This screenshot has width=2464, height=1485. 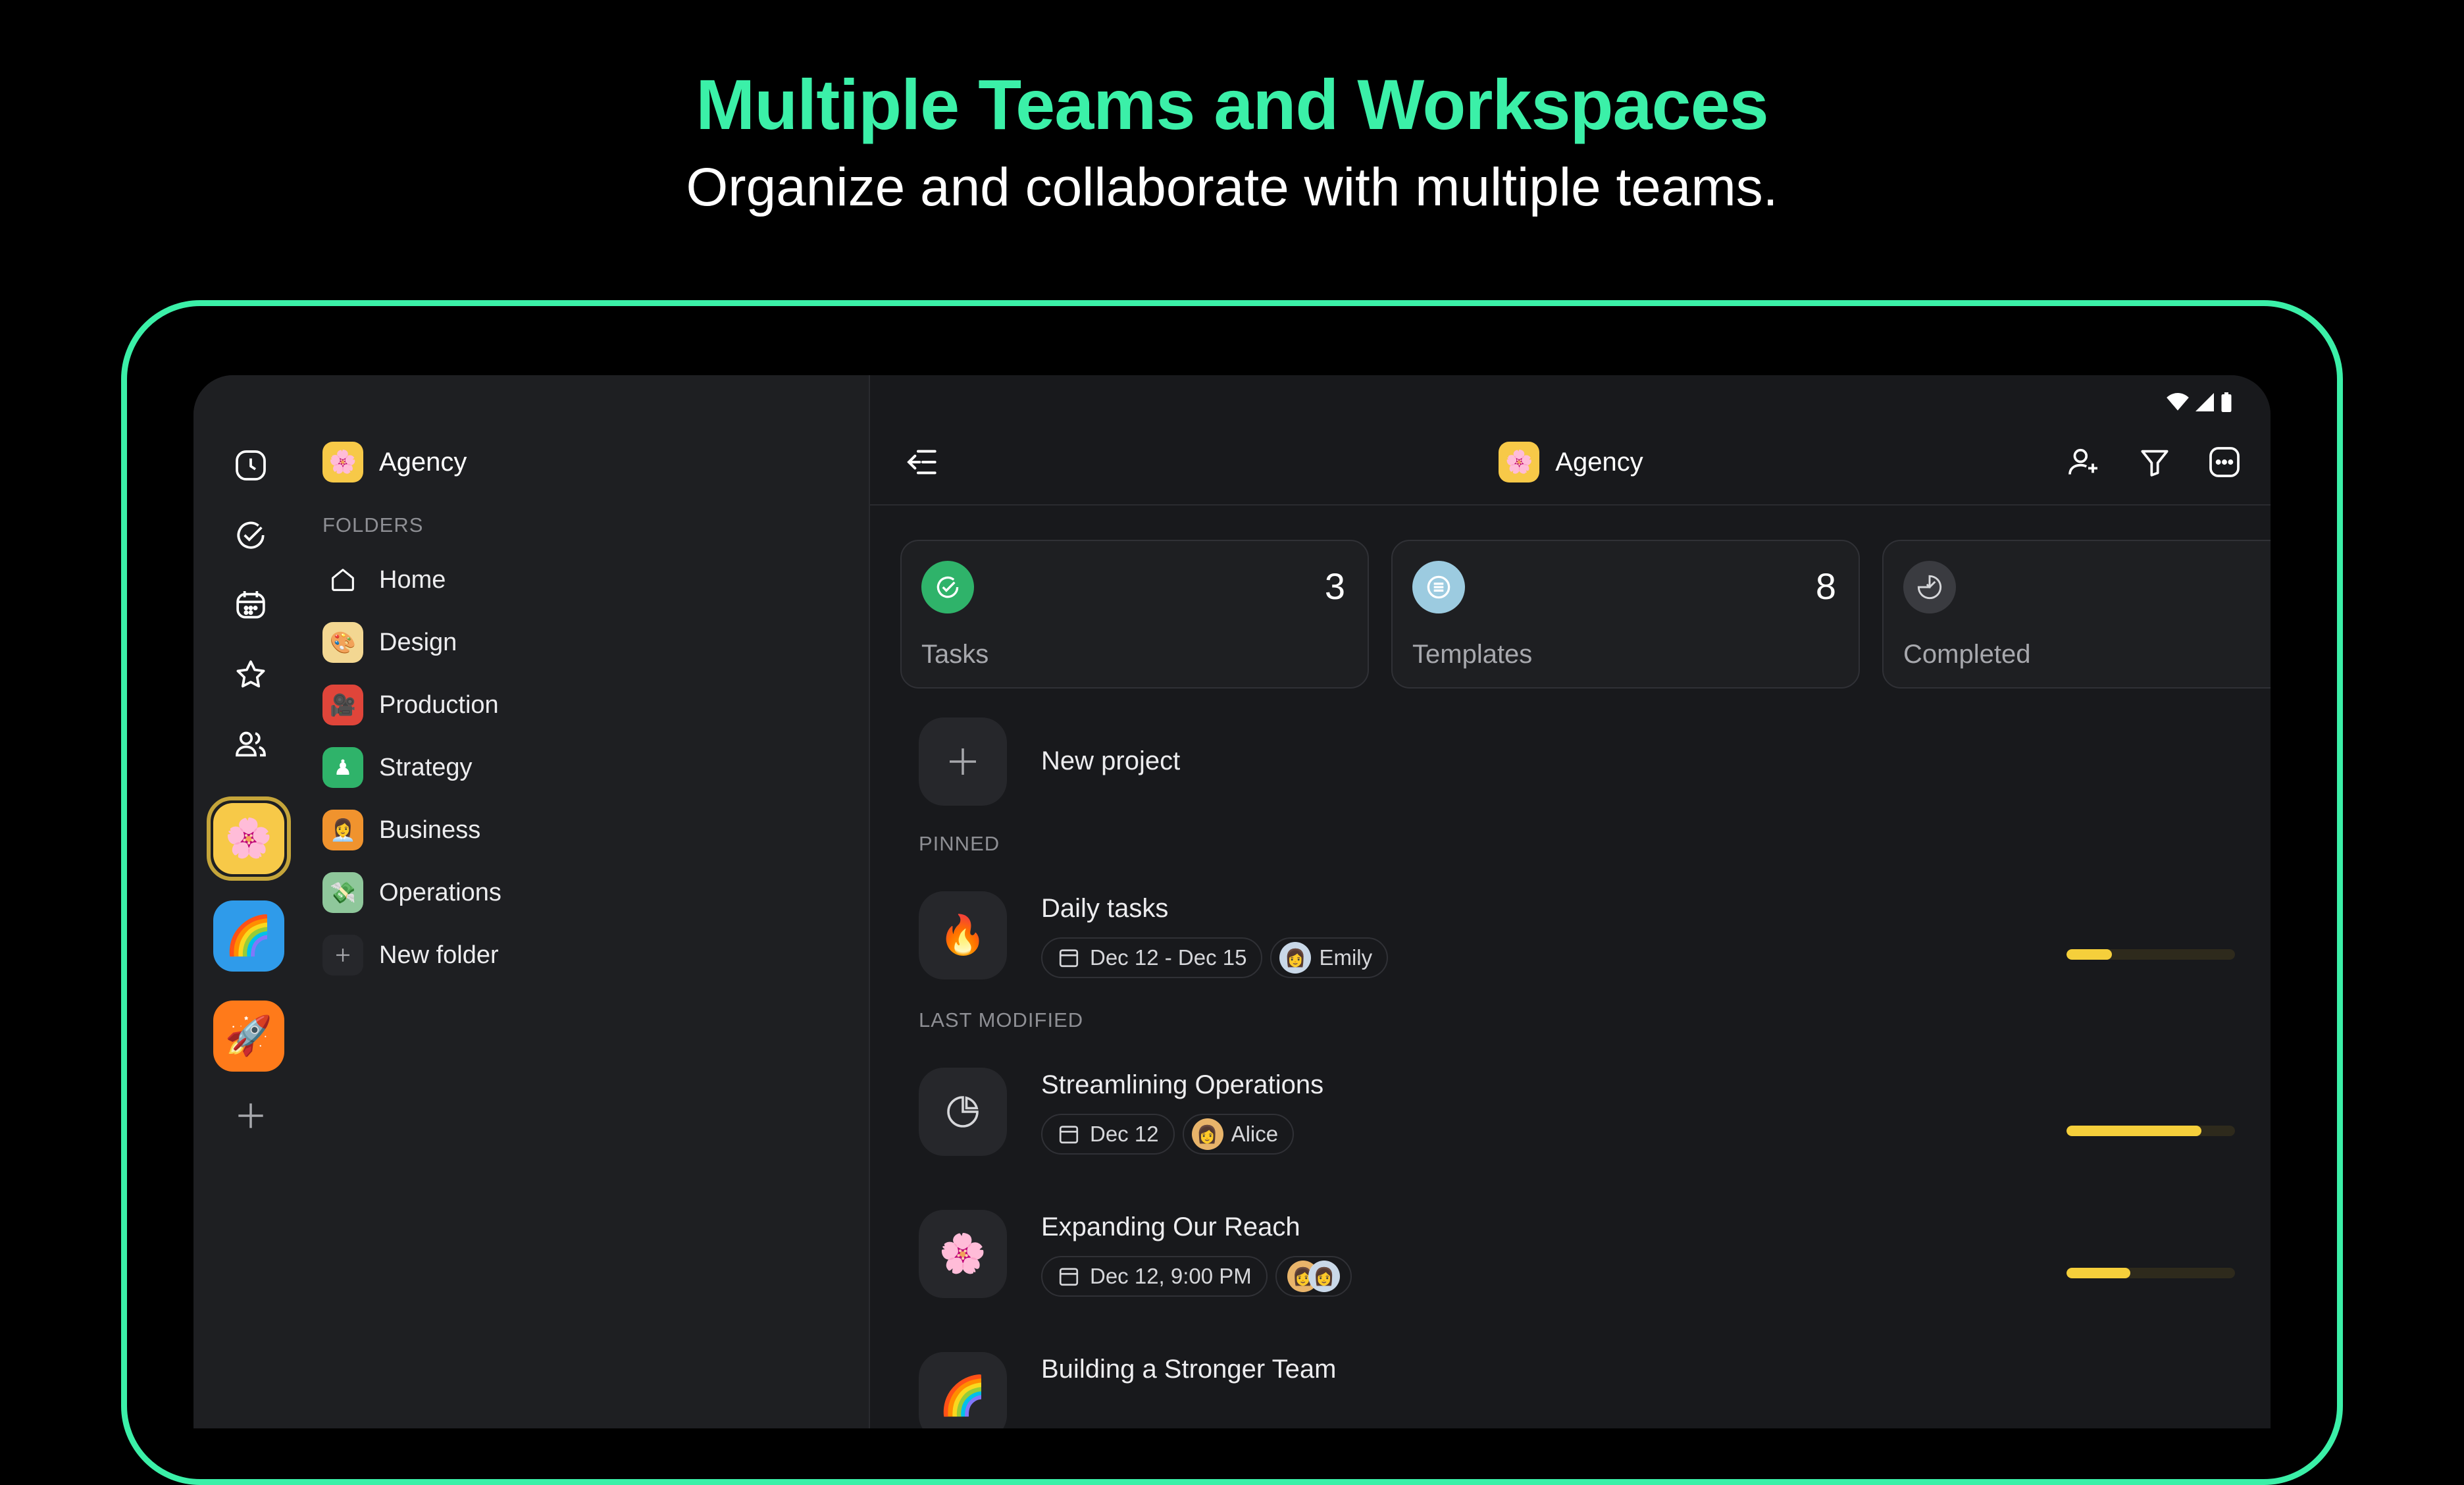 What do you see at coordinates (342, 830) in the screenshot?
I see `businesswoman-icon: 👩‍💼` at bounding box center [342, 830].